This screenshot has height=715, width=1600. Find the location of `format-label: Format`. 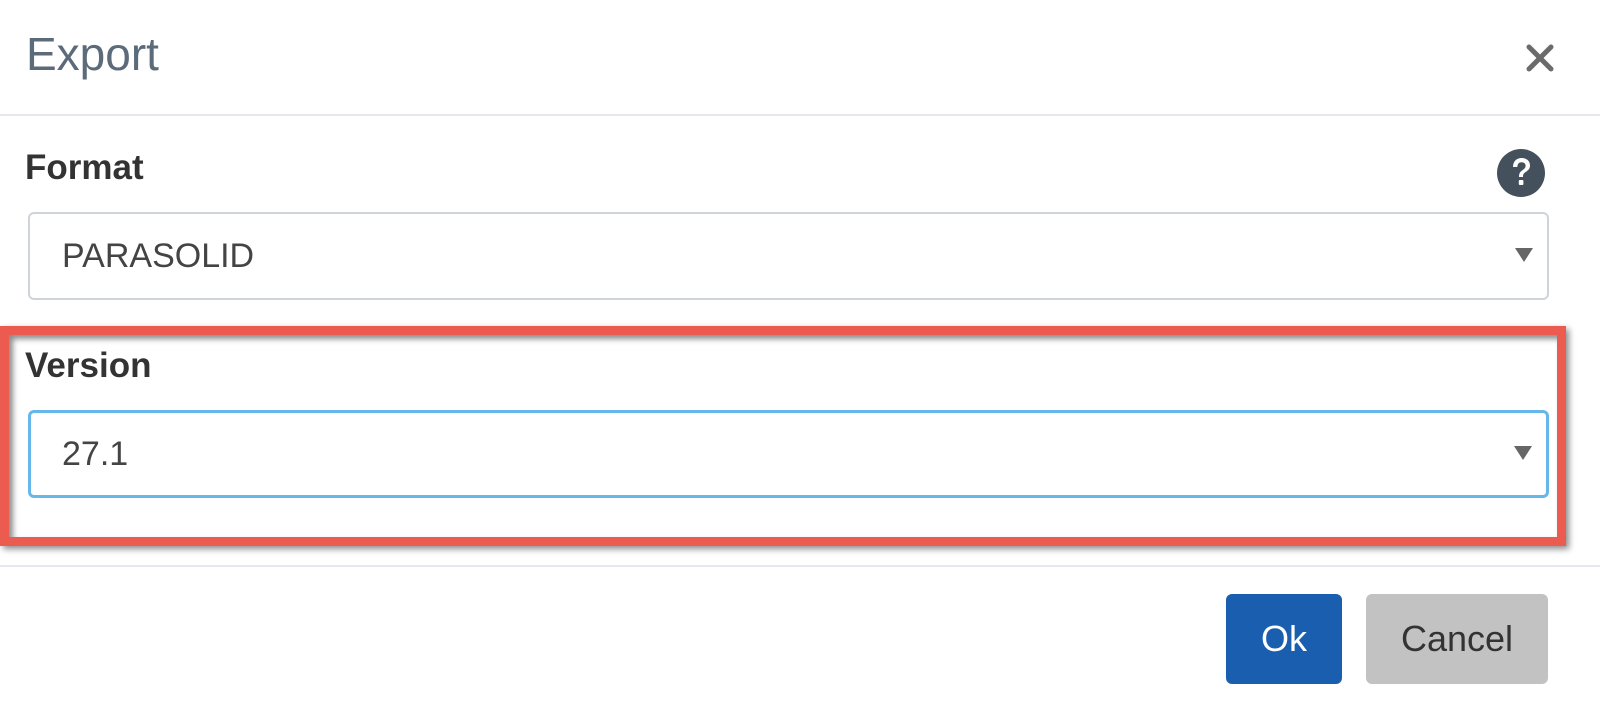

format-label: Format is located at coordinates (84, 167).